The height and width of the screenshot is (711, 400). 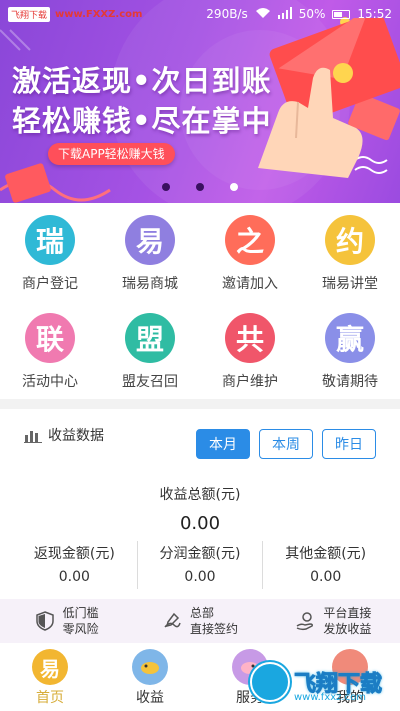 What do you see at coordinates (33, 437) in the screenshot?
I see `bar-chart-icon` at bounding box center [33, 437].